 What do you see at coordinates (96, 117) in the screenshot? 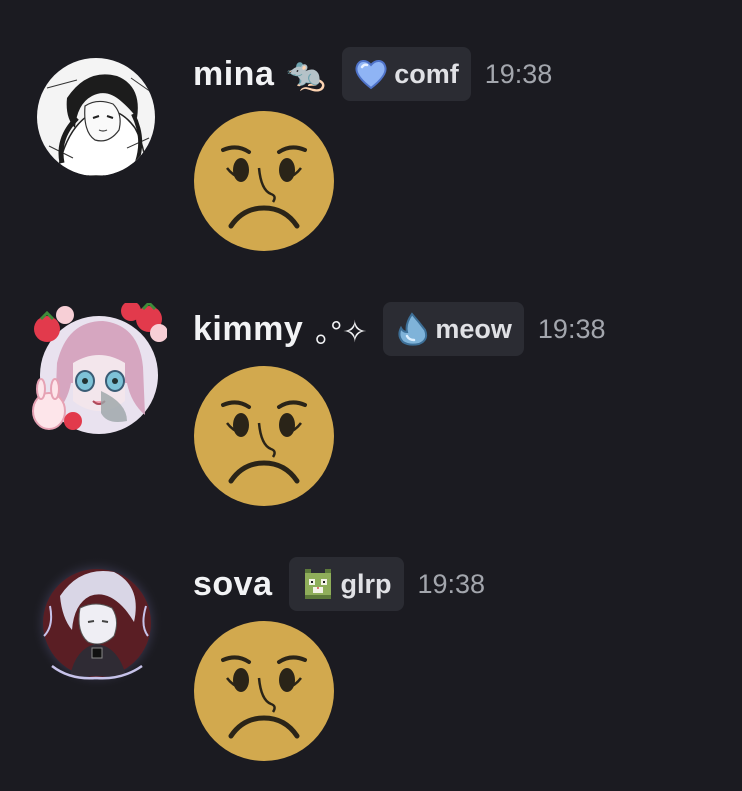
I see `avatar-mina` at bounding box center [96, 117].